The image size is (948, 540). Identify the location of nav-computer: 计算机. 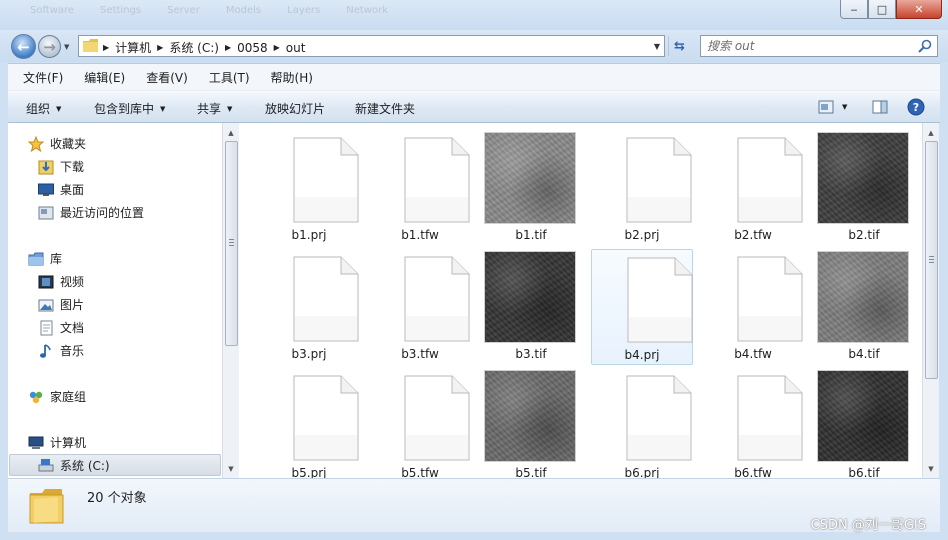
(57, 442).